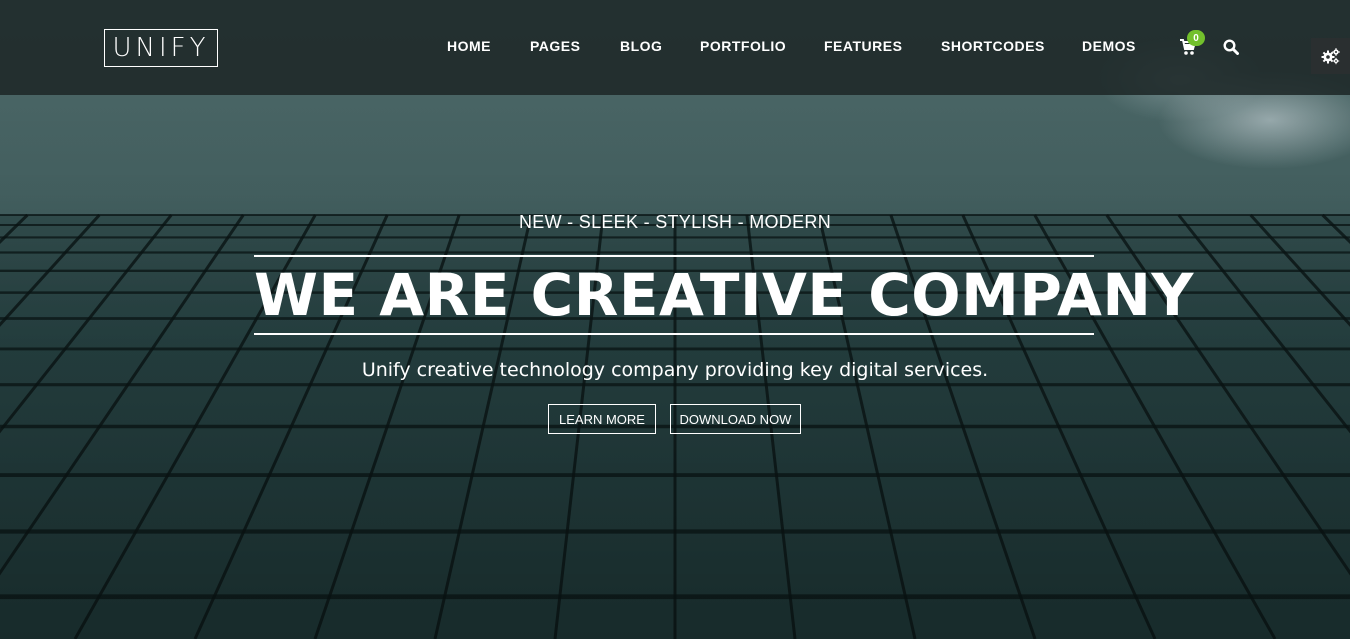 This screenshot has height=639, width=1350. I want to click on style-switcher-toggle, so click(1330, 56).